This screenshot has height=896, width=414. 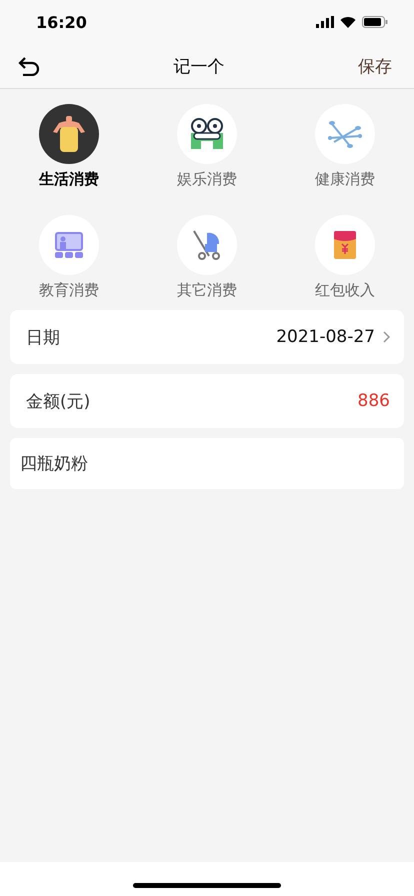 What do you see at coordinates (375, 66) in the screenshot?
I see `save-button: 保存` at bounding box center [375, 66].